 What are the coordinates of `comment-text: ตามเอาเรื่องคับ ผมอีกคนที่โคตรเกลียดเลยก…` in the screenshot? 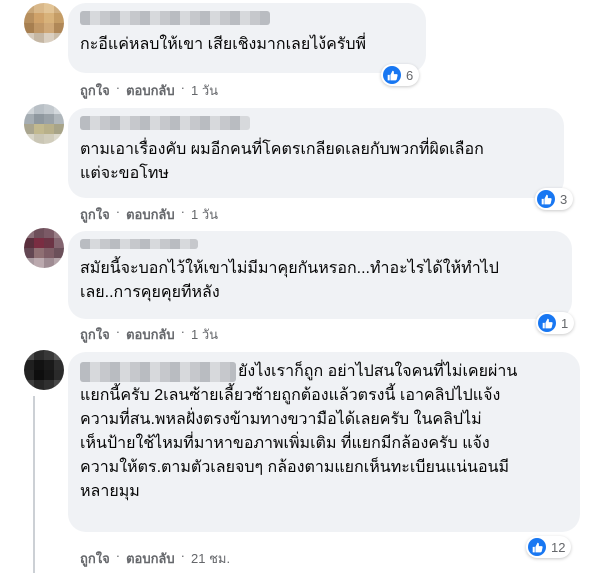 It's located at (282, 161).